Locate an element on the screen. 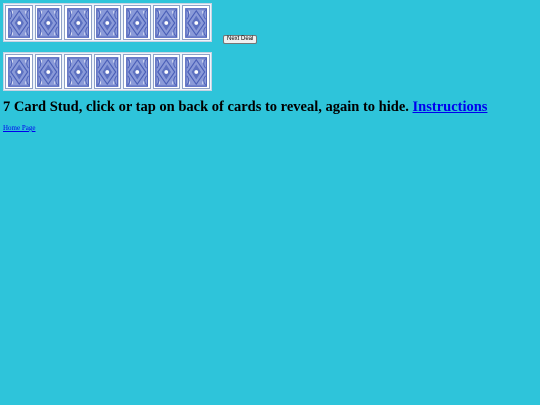 This screenshot has height=405, width=540. next-deal-button: Next Deal is located at coordinates (240, 39).